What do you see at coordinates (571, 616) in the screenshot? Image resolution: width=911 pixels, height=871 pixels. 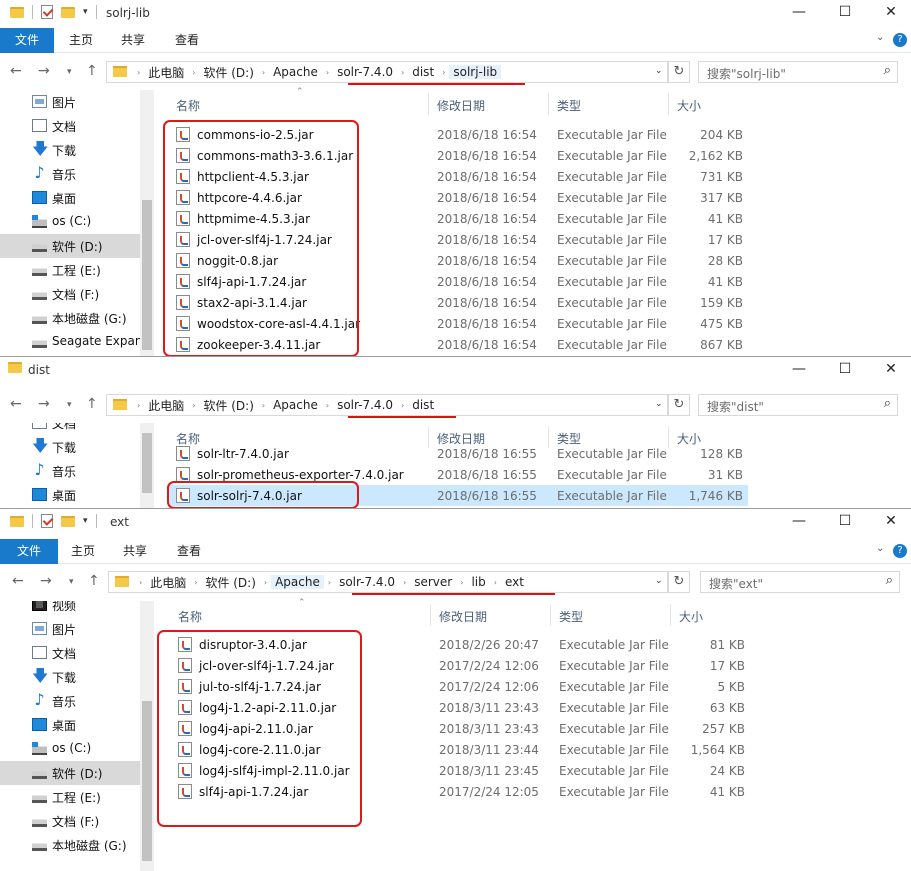 I see `column-type: 类型` at bounding box center [571, 616].